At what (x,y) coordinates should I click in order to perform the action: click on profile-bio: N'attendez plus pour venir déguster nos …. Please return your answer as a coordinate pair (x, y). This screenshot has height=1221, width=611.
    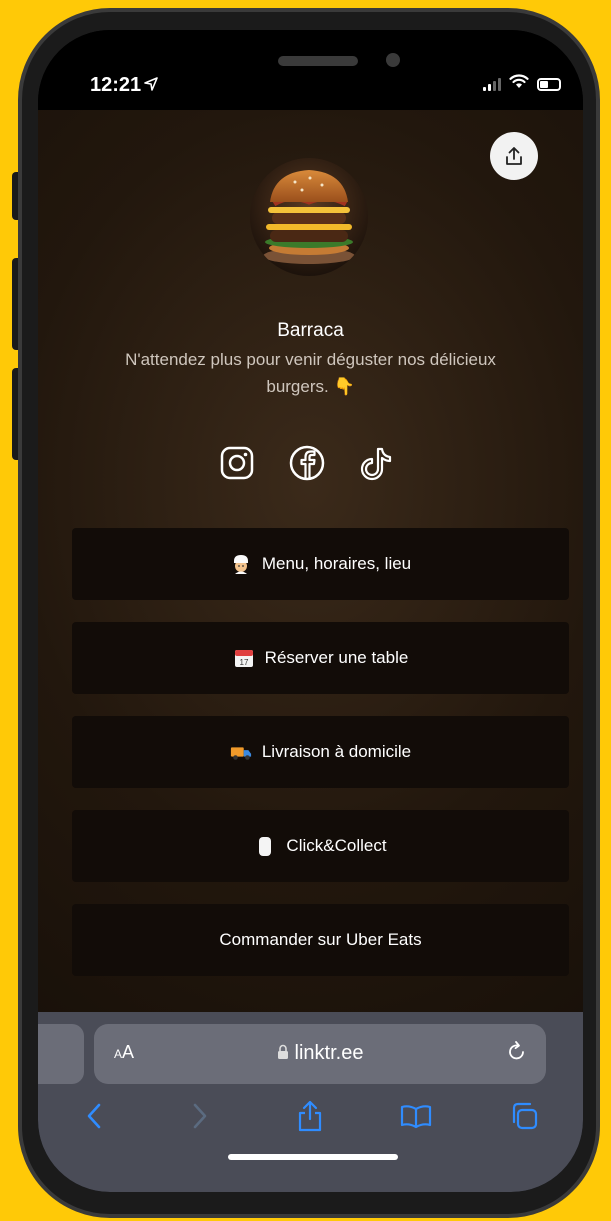
    Looking at the image, I should click on (310, 373).